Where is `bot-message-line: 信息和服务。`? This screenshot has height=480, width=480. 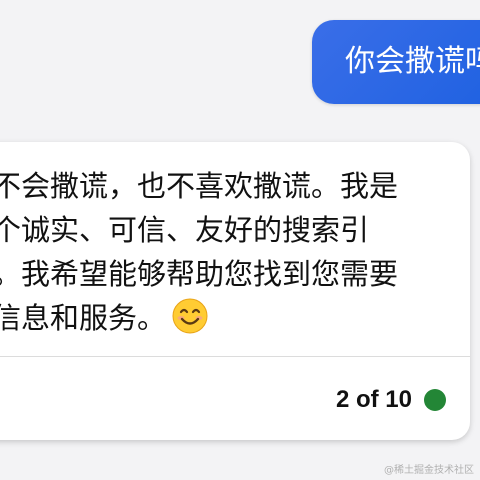
bot-message-line: 信息和服务。 is located at coordinates (231, 318).